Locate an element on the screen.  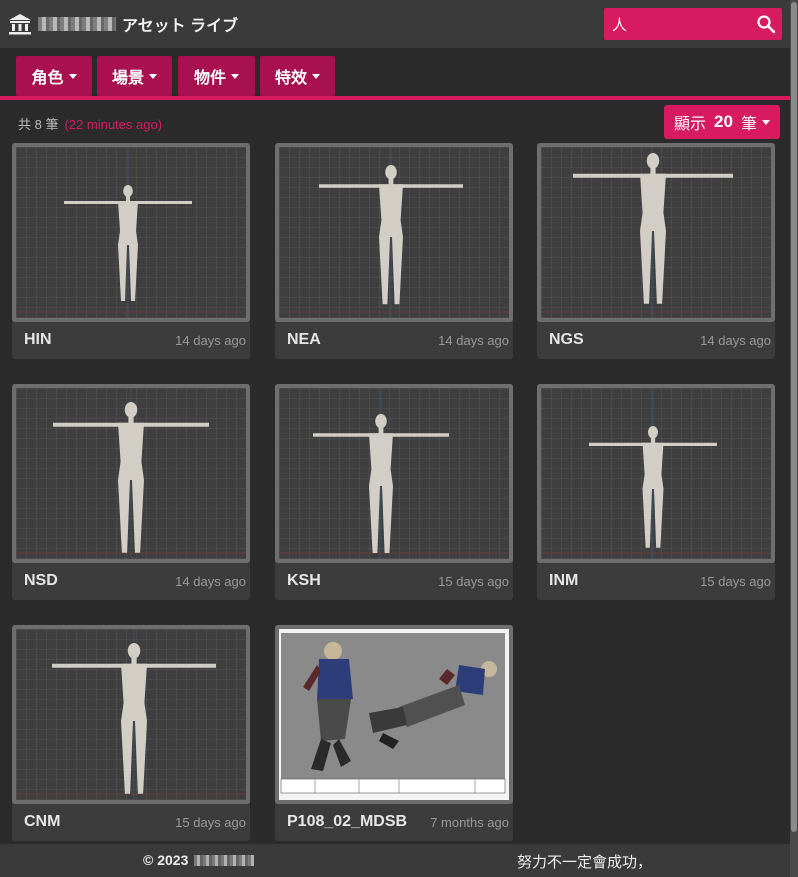
asset-name: HIN is located at coordinates (38, 339).